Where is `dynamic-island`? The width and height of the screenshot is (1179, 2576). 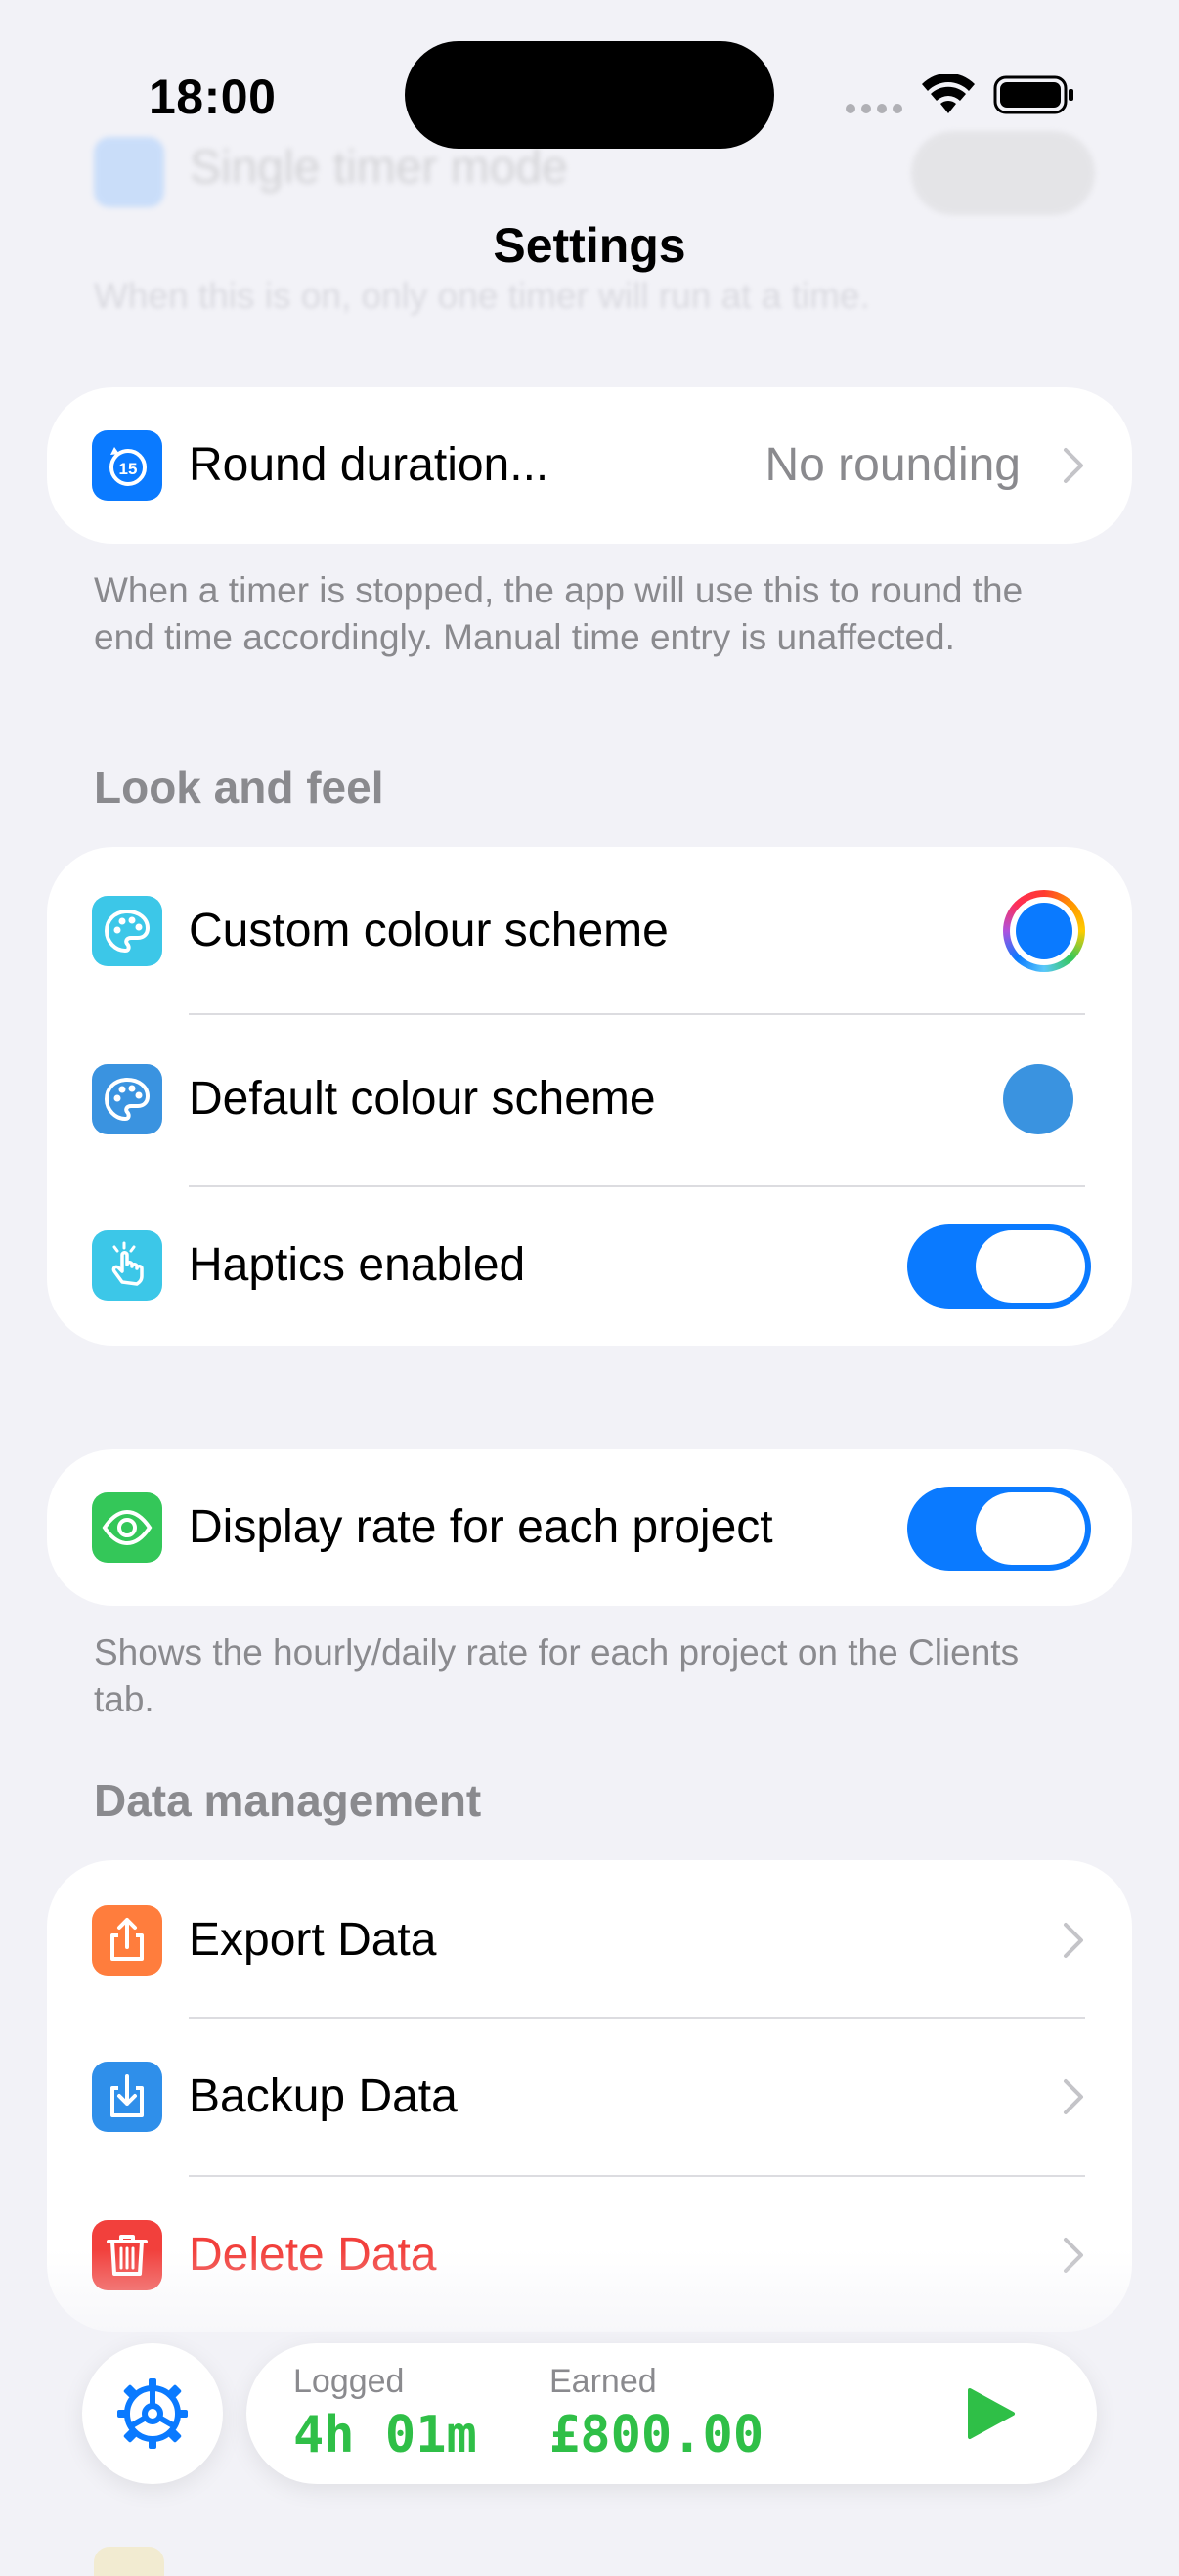
dynamic-island is located at coordinates (589, 95).